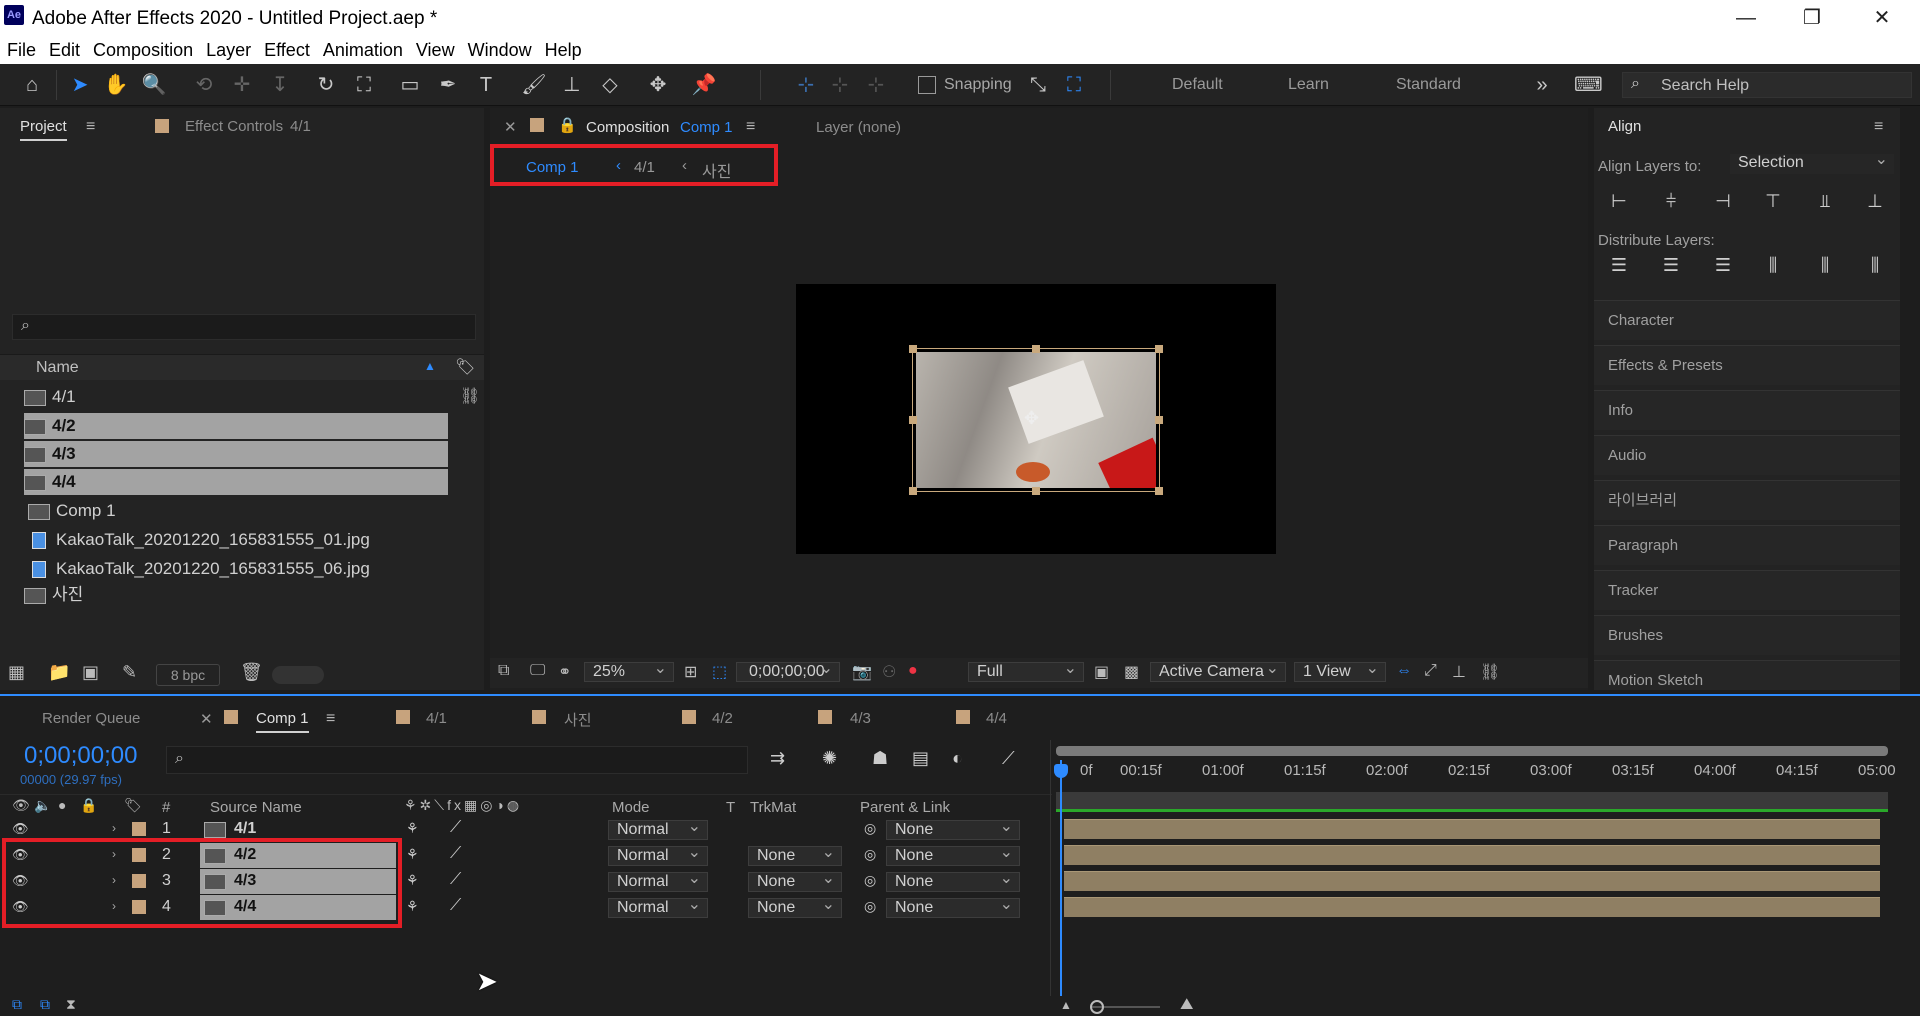 The width and height of the screenshot is (1920, 1016). I want to click on column-source-name: Source Name, so click(256, 807).